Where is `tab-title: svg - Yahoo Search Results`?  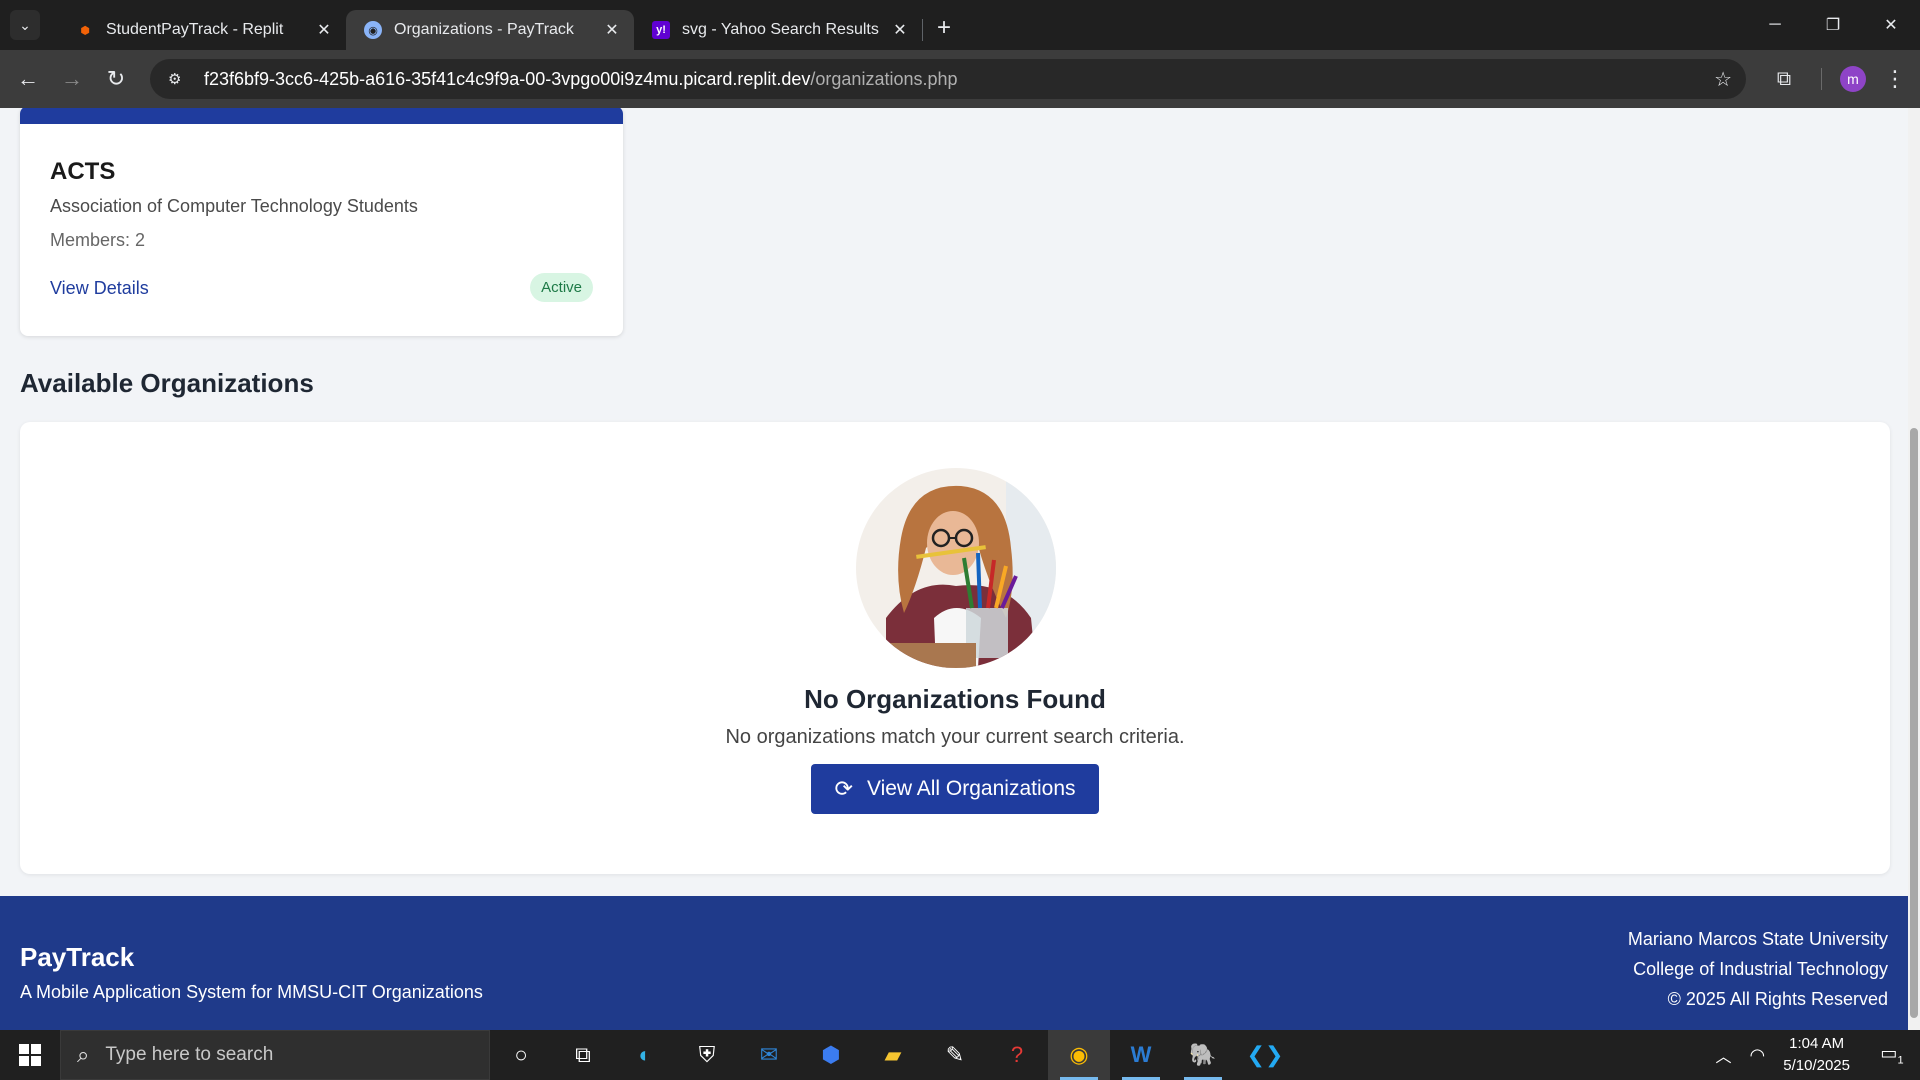
tab-title: svg - Yahoo Search Results is located at coordinates (780, 29).